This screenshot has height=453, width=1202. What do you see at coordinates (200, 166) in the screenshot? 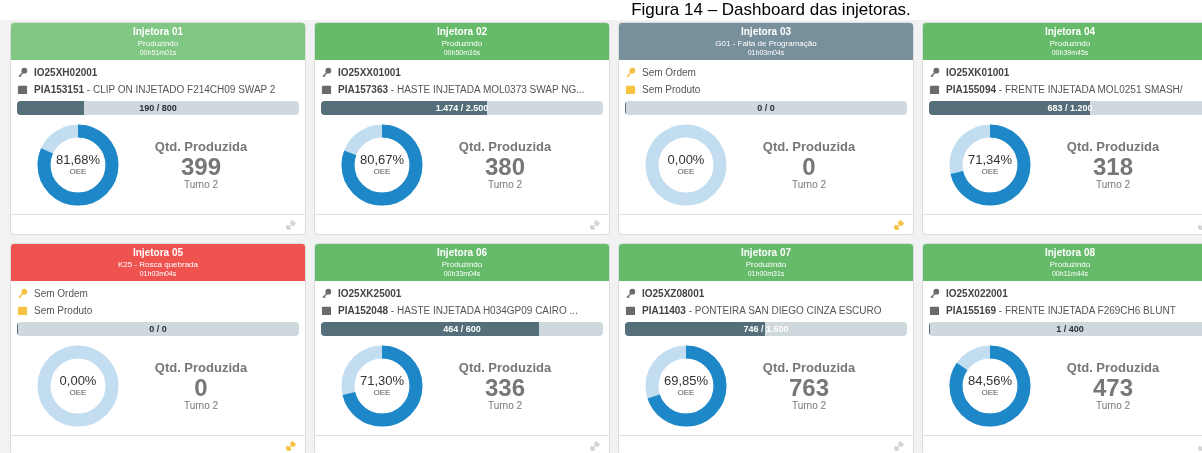
I see `qty-value: 399` at bounding box center [200, 166].